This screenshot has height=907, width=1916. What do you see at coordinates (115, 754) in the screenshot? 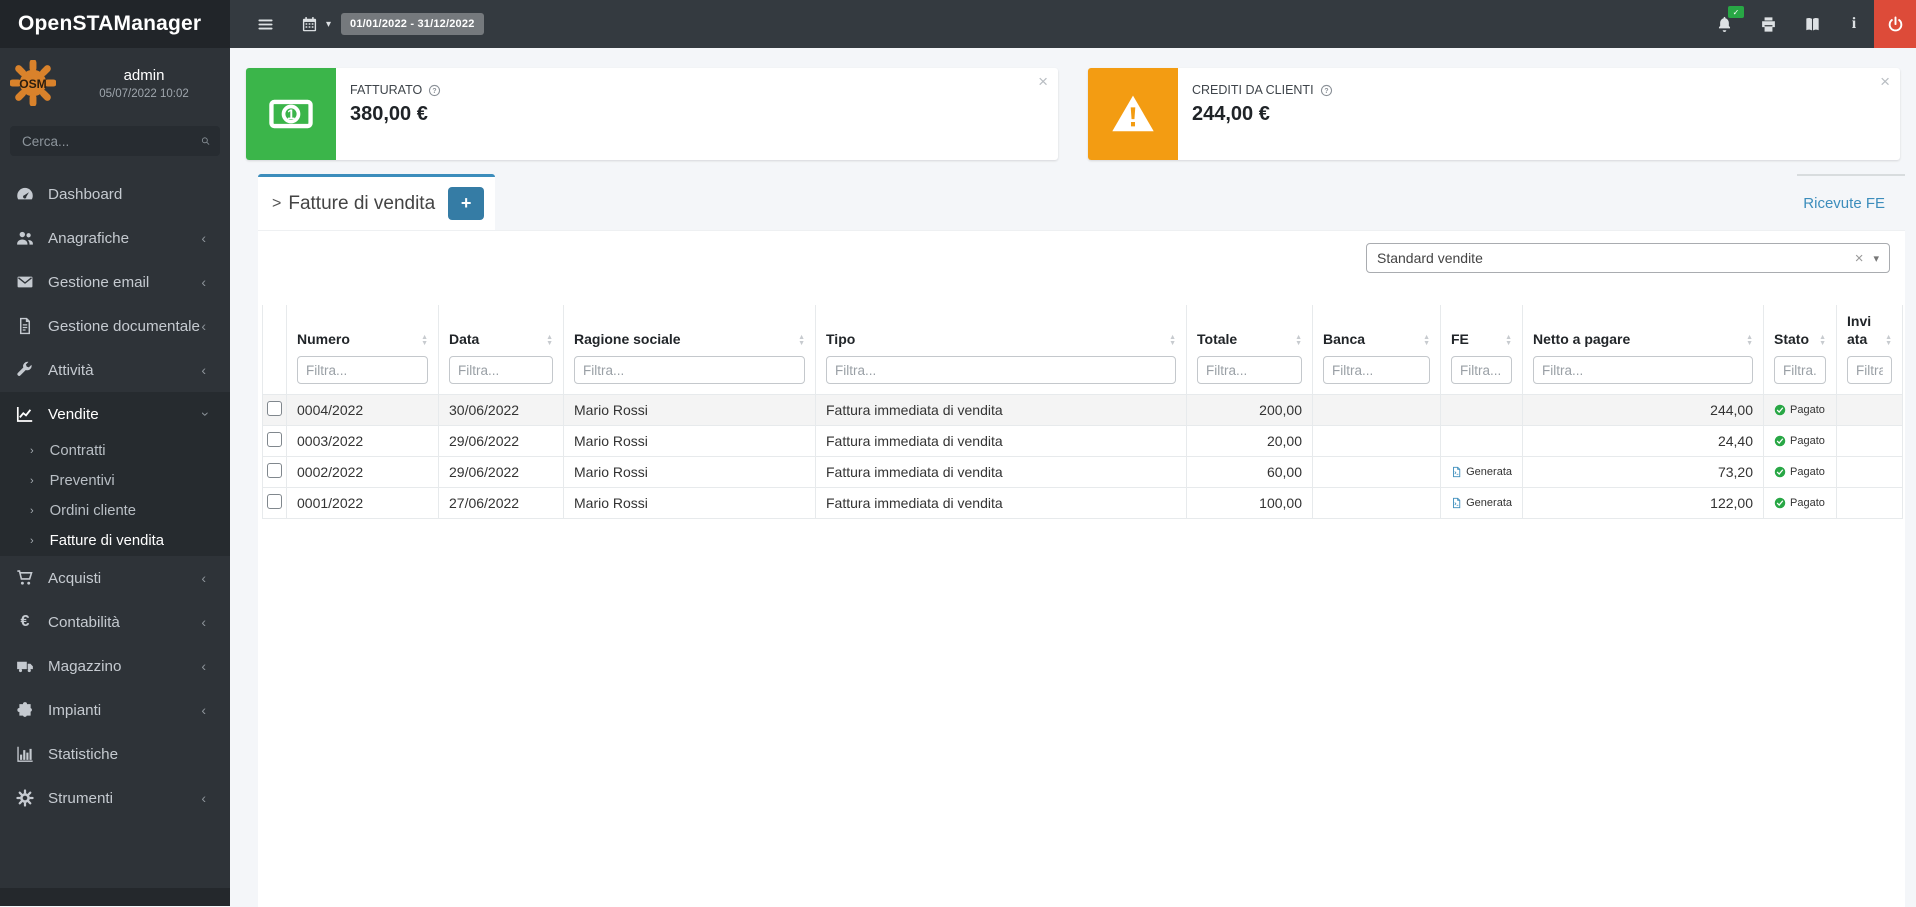
I see `sidebar-item-statistiche: Statistiche` at bounding box center [115, 754].